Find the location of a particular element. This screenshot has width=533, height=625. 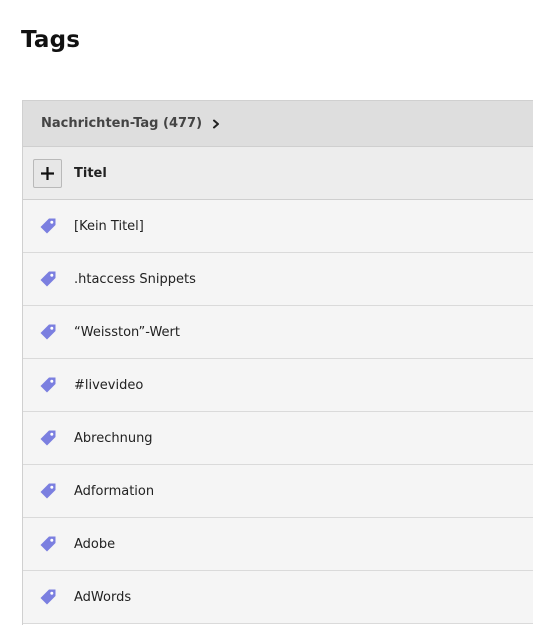

page-title: Tags is located at coordinates (51, 40).